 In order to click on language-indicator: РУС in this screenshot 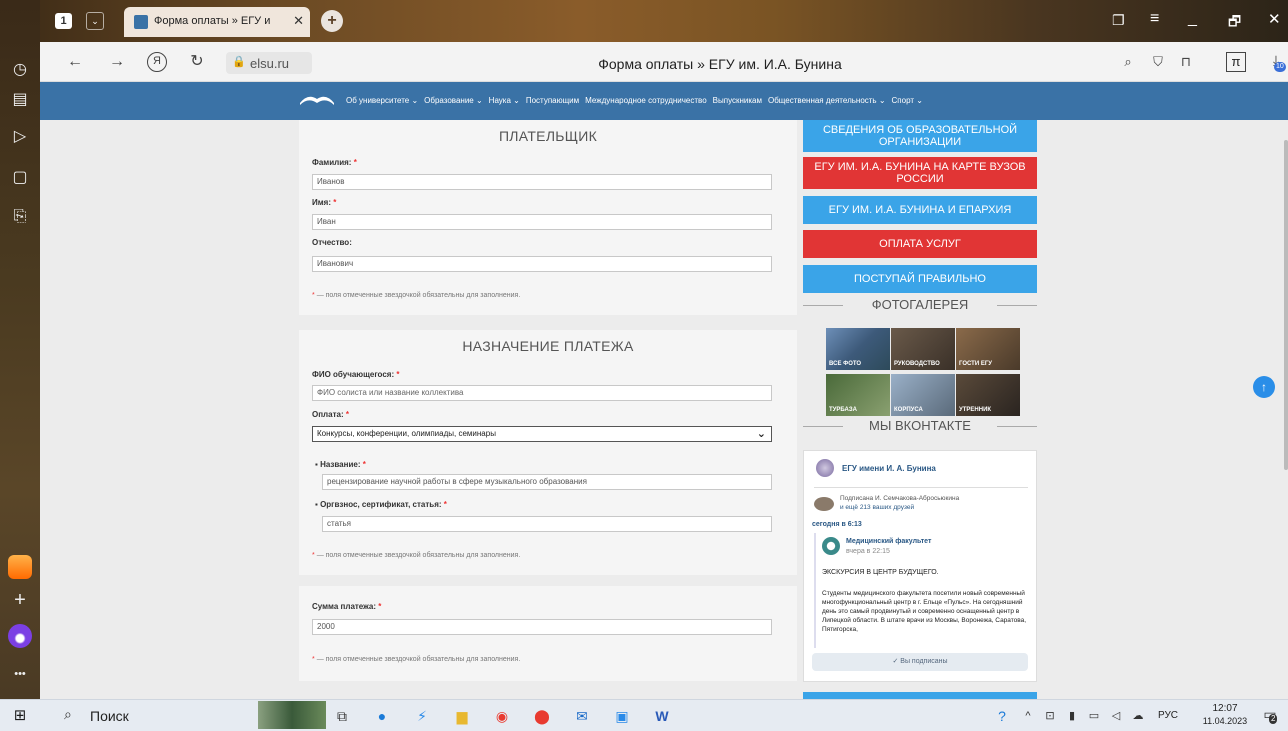, I will do `click(1168, 715)`.